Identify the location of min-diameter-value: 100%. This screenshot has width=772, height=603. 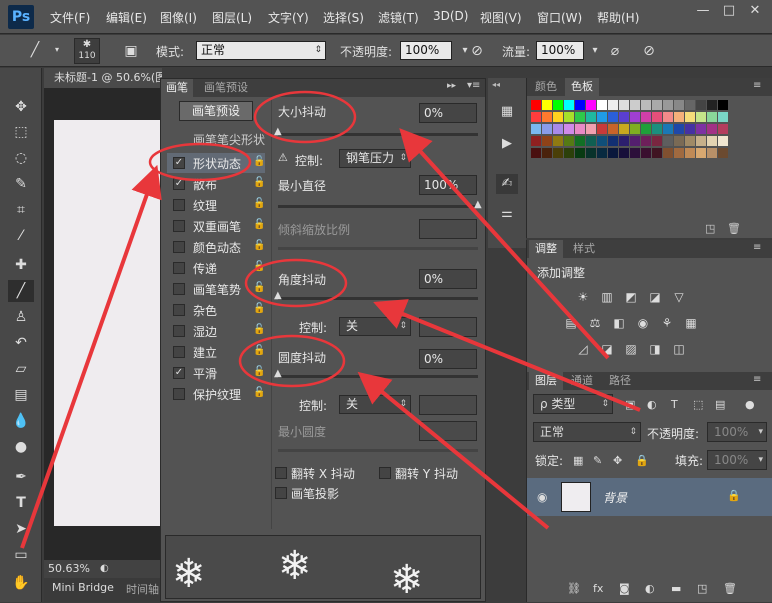
(448, 185).